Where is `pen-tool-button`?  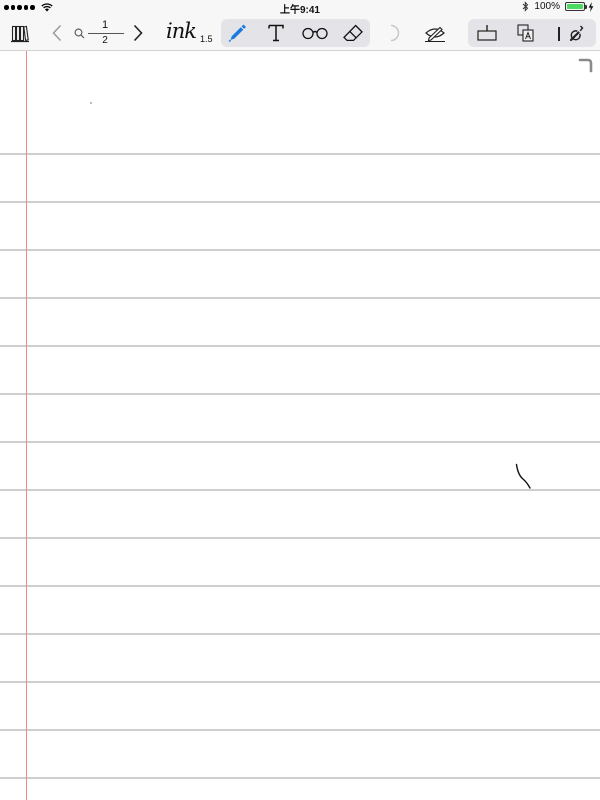 pen-tool-button is located at coordinates (237, 33).